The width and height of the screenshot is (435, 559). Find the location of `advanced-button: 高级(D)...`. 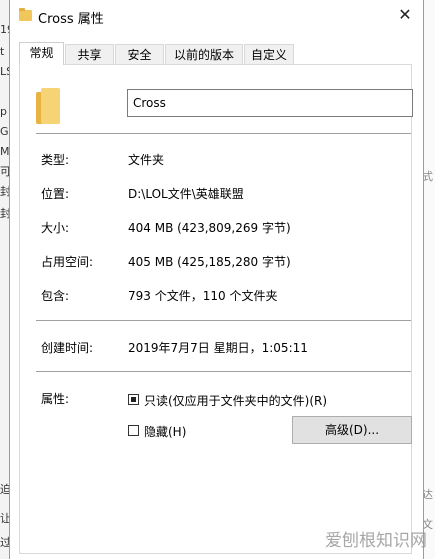

advanced-button: 高级(D)... is located at coordinates (352, 430).